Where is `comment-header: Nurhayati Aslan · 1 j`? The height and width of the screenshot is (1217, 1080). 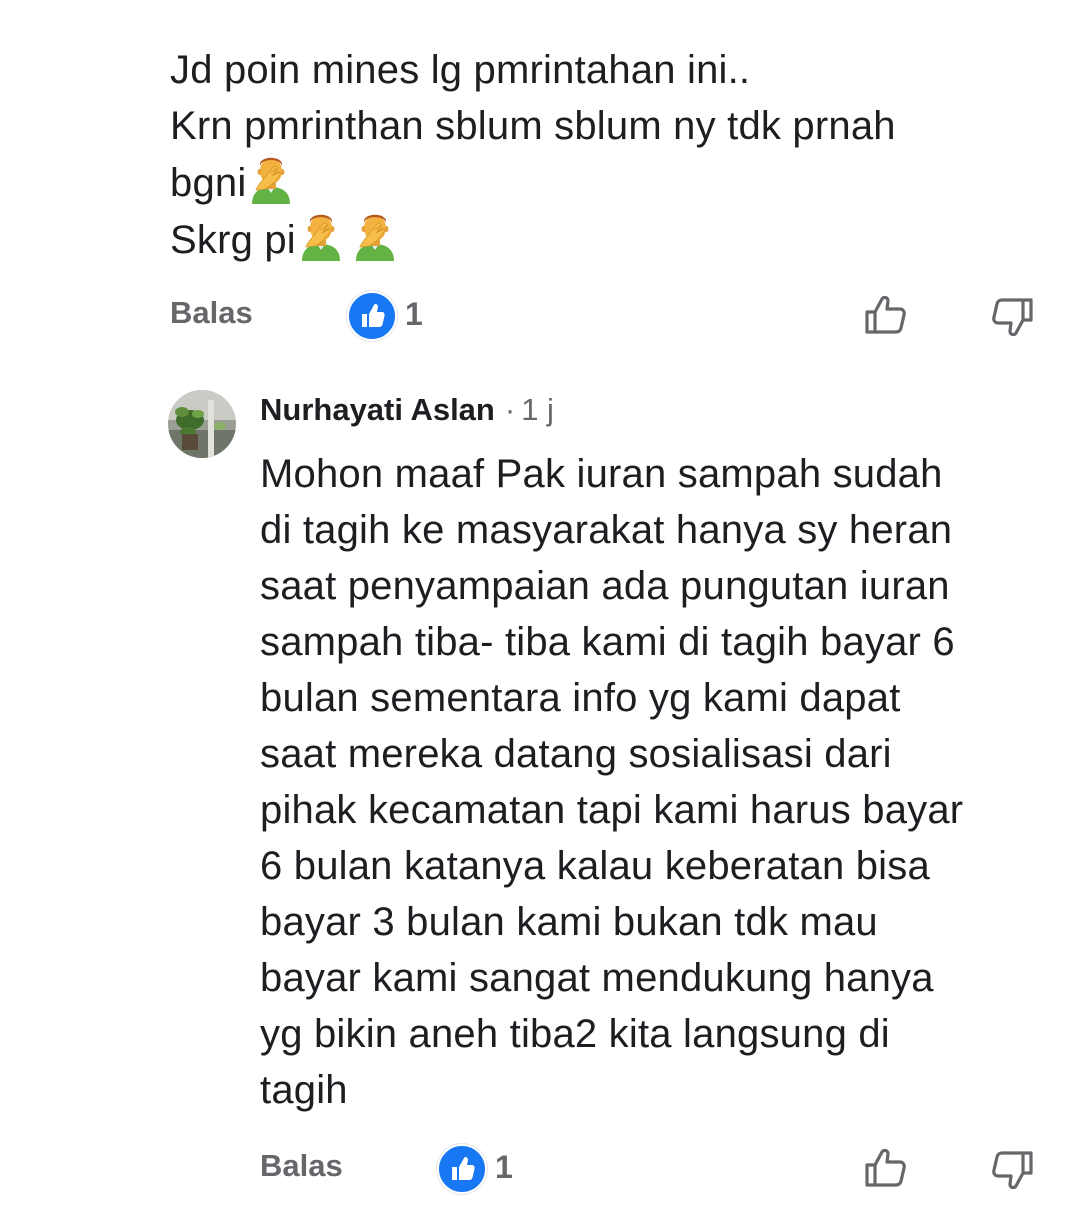 comment-header: Nurhayati Aslan · 1 j is located at coordinates (407, 410).